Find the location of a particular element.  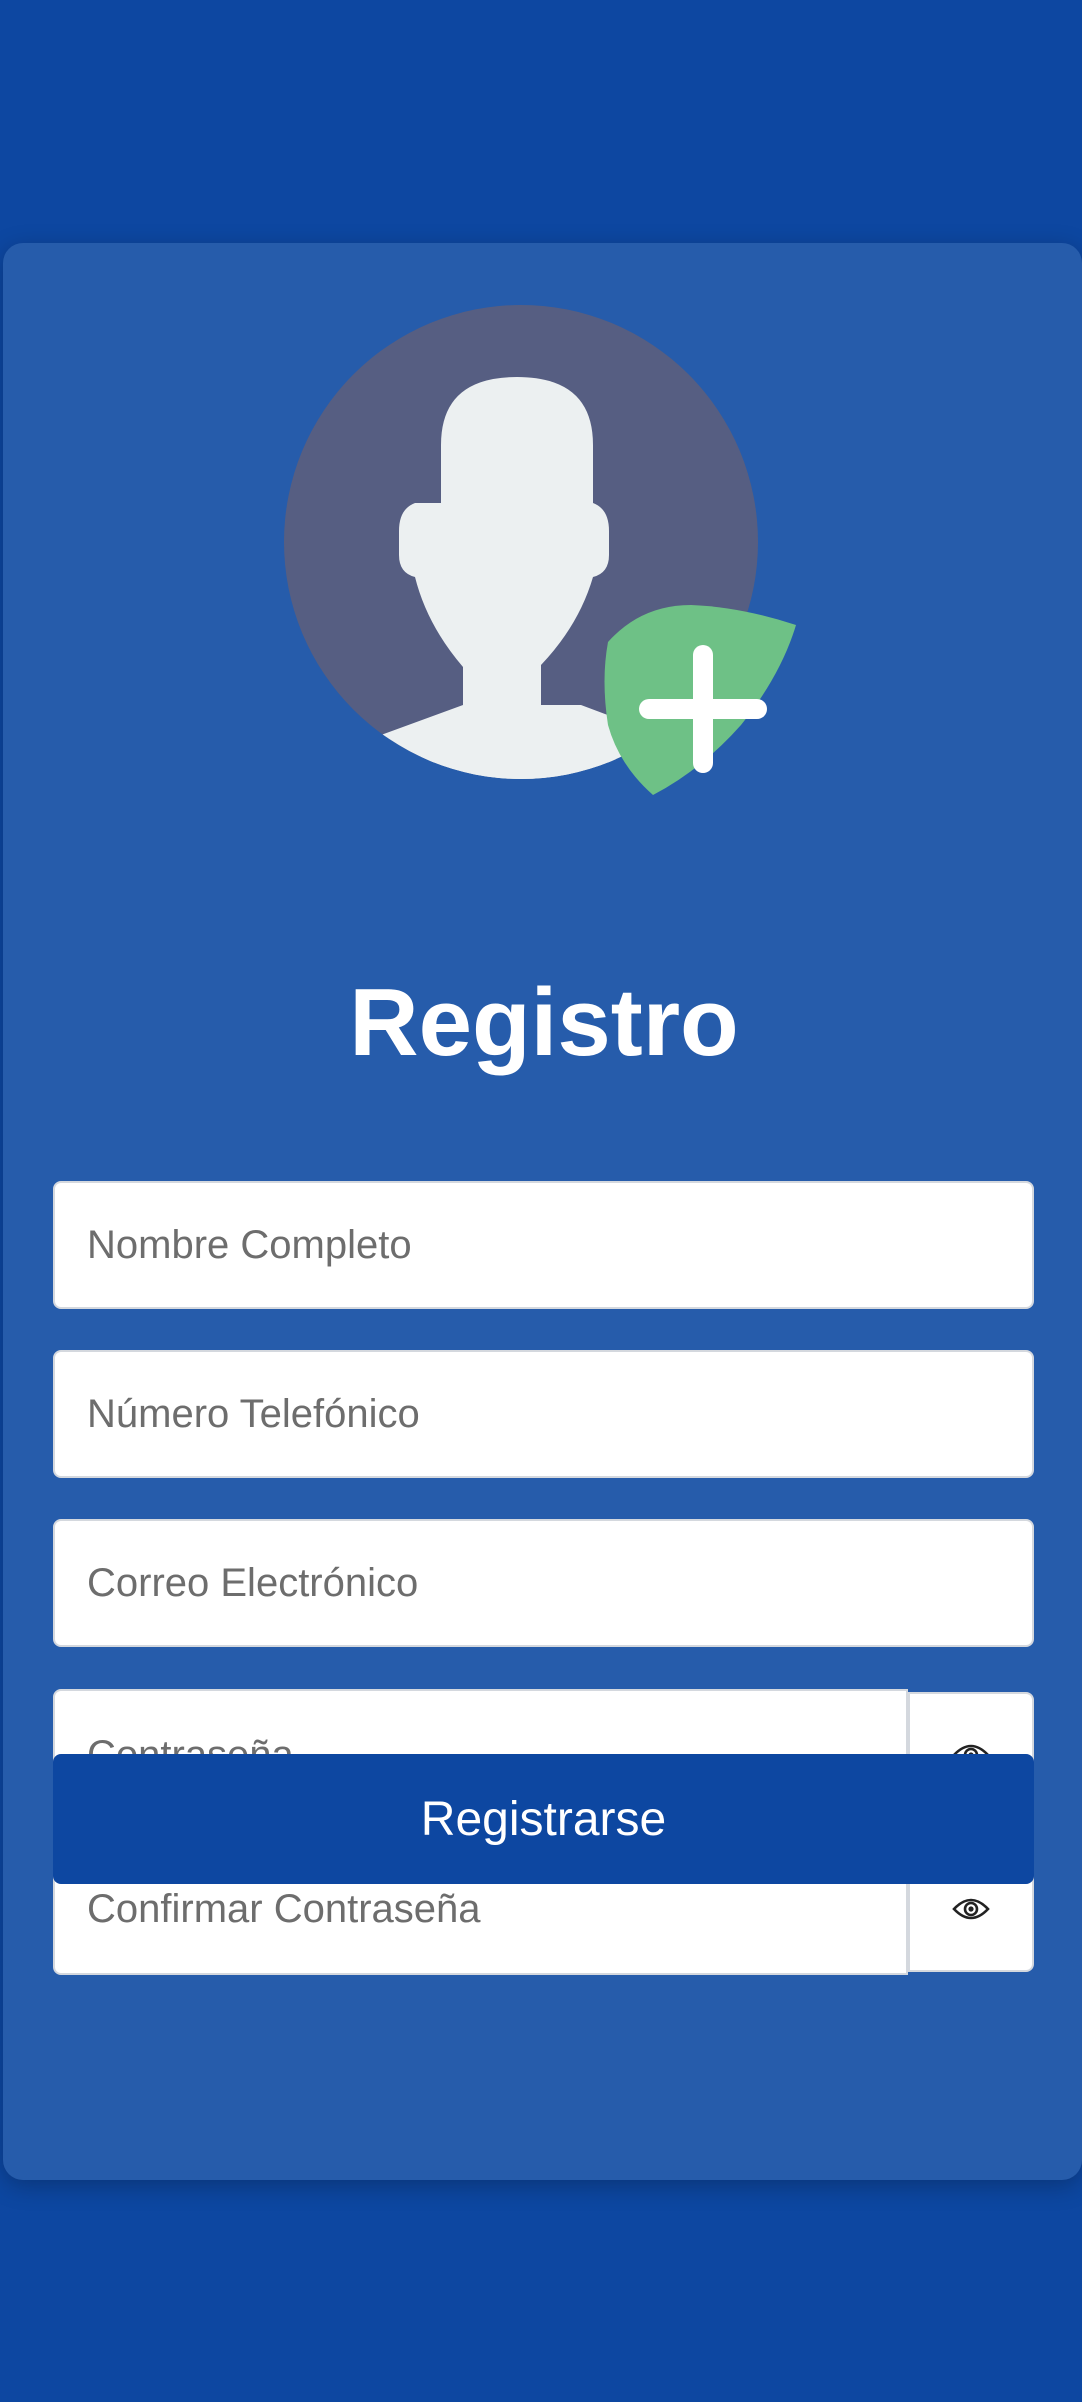

register-button: Registrarse is located at coordinates (543, 1819).